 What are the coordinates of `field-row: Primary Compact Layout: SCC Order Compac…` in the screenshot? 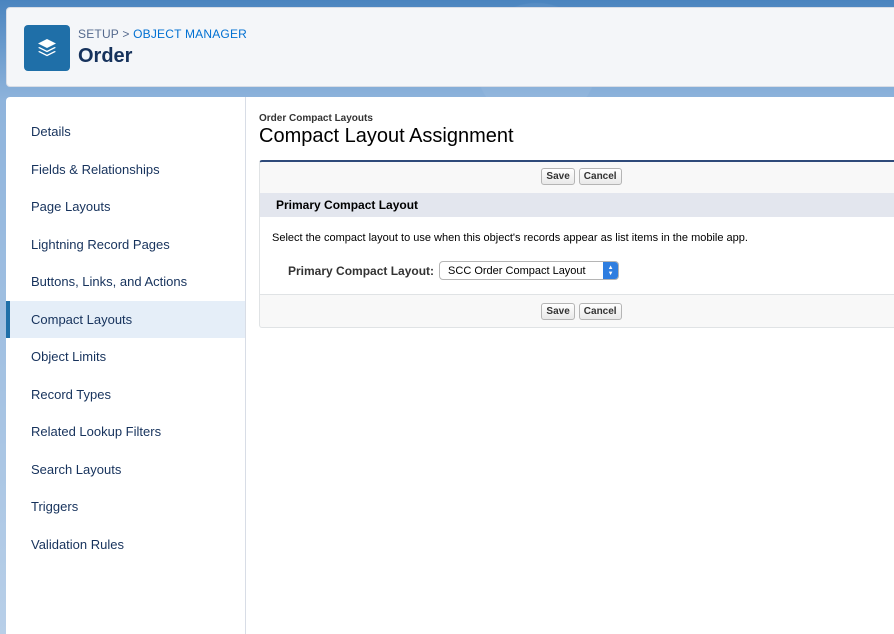 It's located at (581, 270).